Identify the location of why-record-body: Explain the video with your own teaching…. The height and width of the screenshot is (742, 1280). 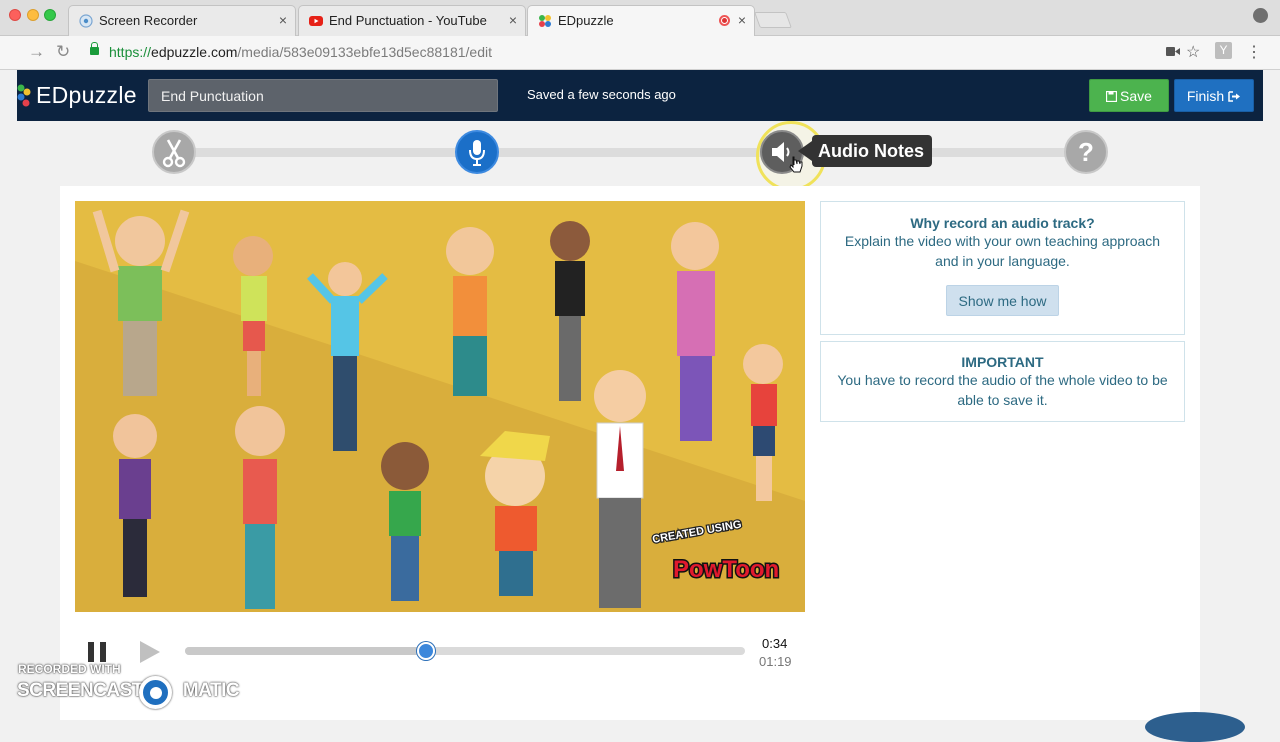
(1002, 241).